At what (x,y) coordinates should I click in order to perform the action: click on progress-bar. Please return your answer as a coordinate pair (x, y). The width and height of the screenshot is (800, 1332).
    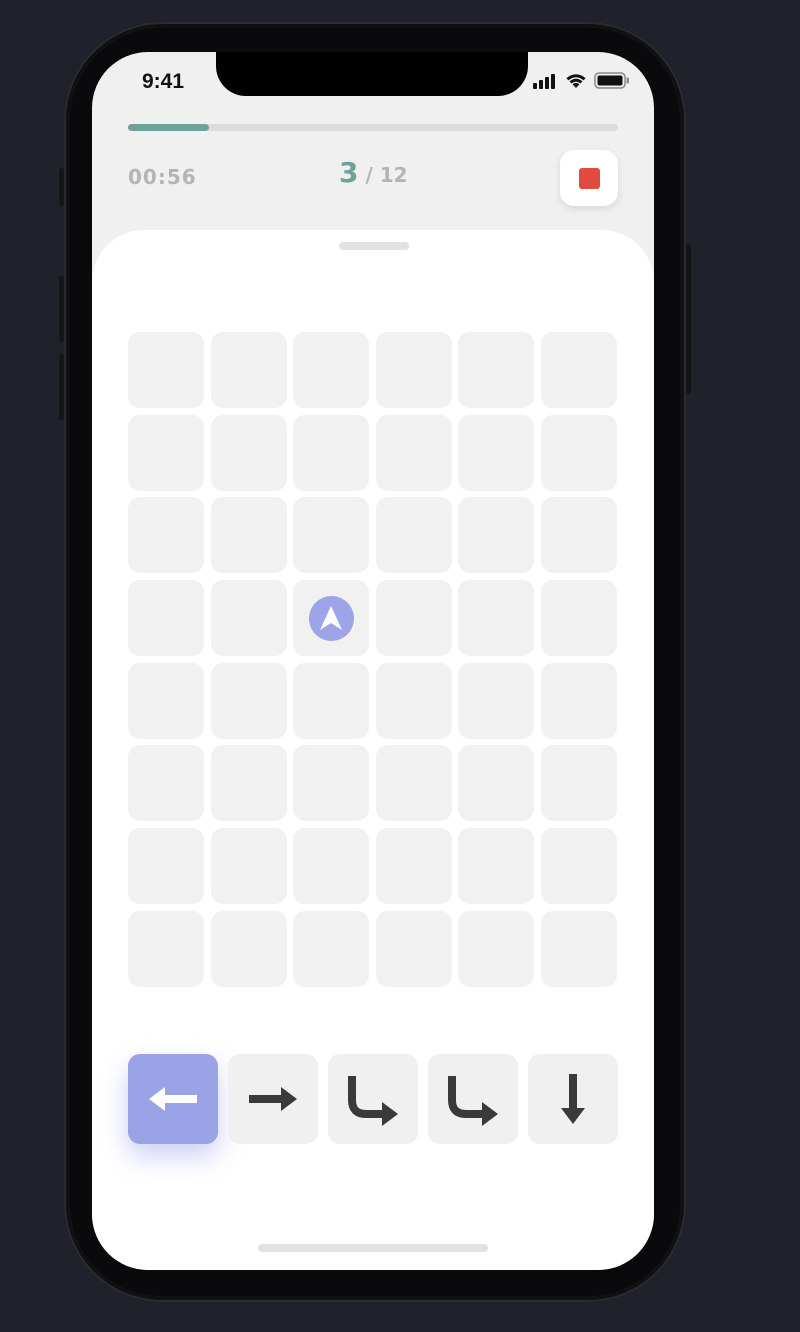
    Looking at the image, I should click on (373, 127).